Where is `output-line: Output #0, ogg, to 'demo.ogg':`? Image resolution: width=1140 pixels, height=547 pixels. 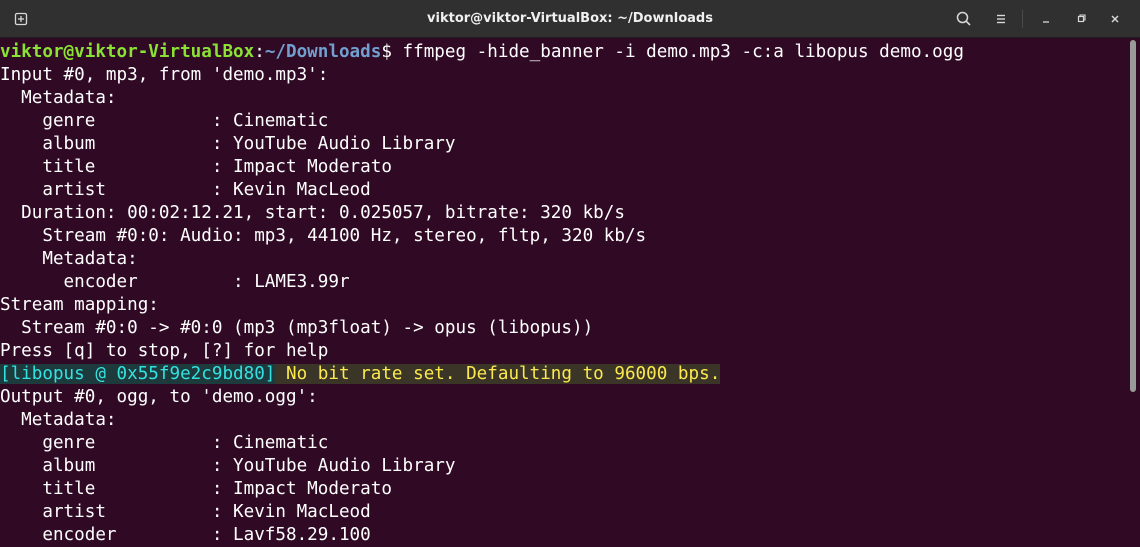
output-line: Output #0, ogg, to 'demo.ogg': is located at coordinates (159, 397).